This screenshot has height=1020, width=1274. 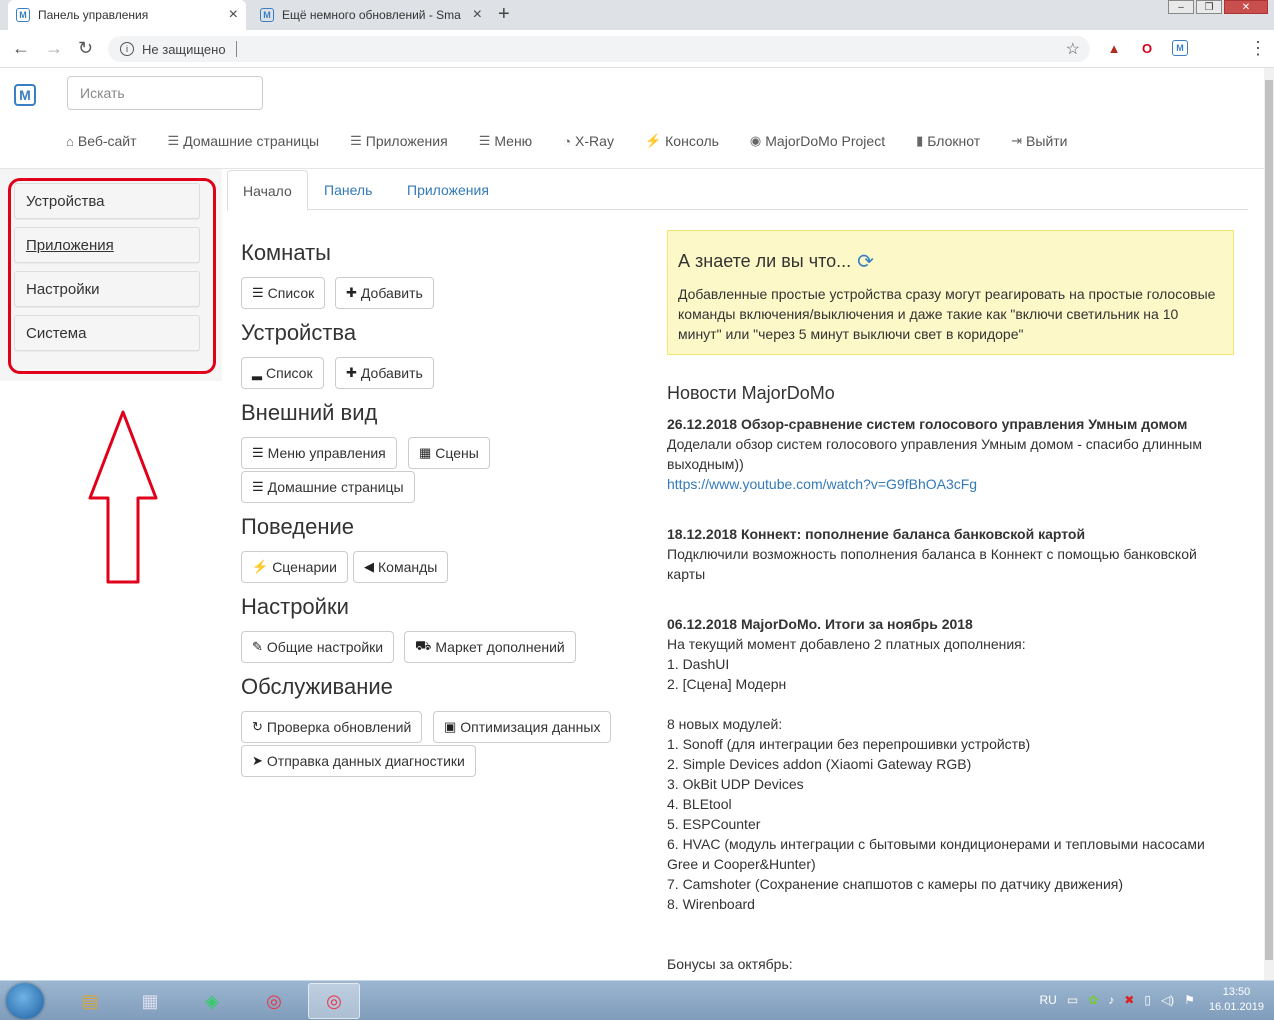 I want to click on home-pages-button: ☰ Домашние страницы, so click(x=328, y=487).